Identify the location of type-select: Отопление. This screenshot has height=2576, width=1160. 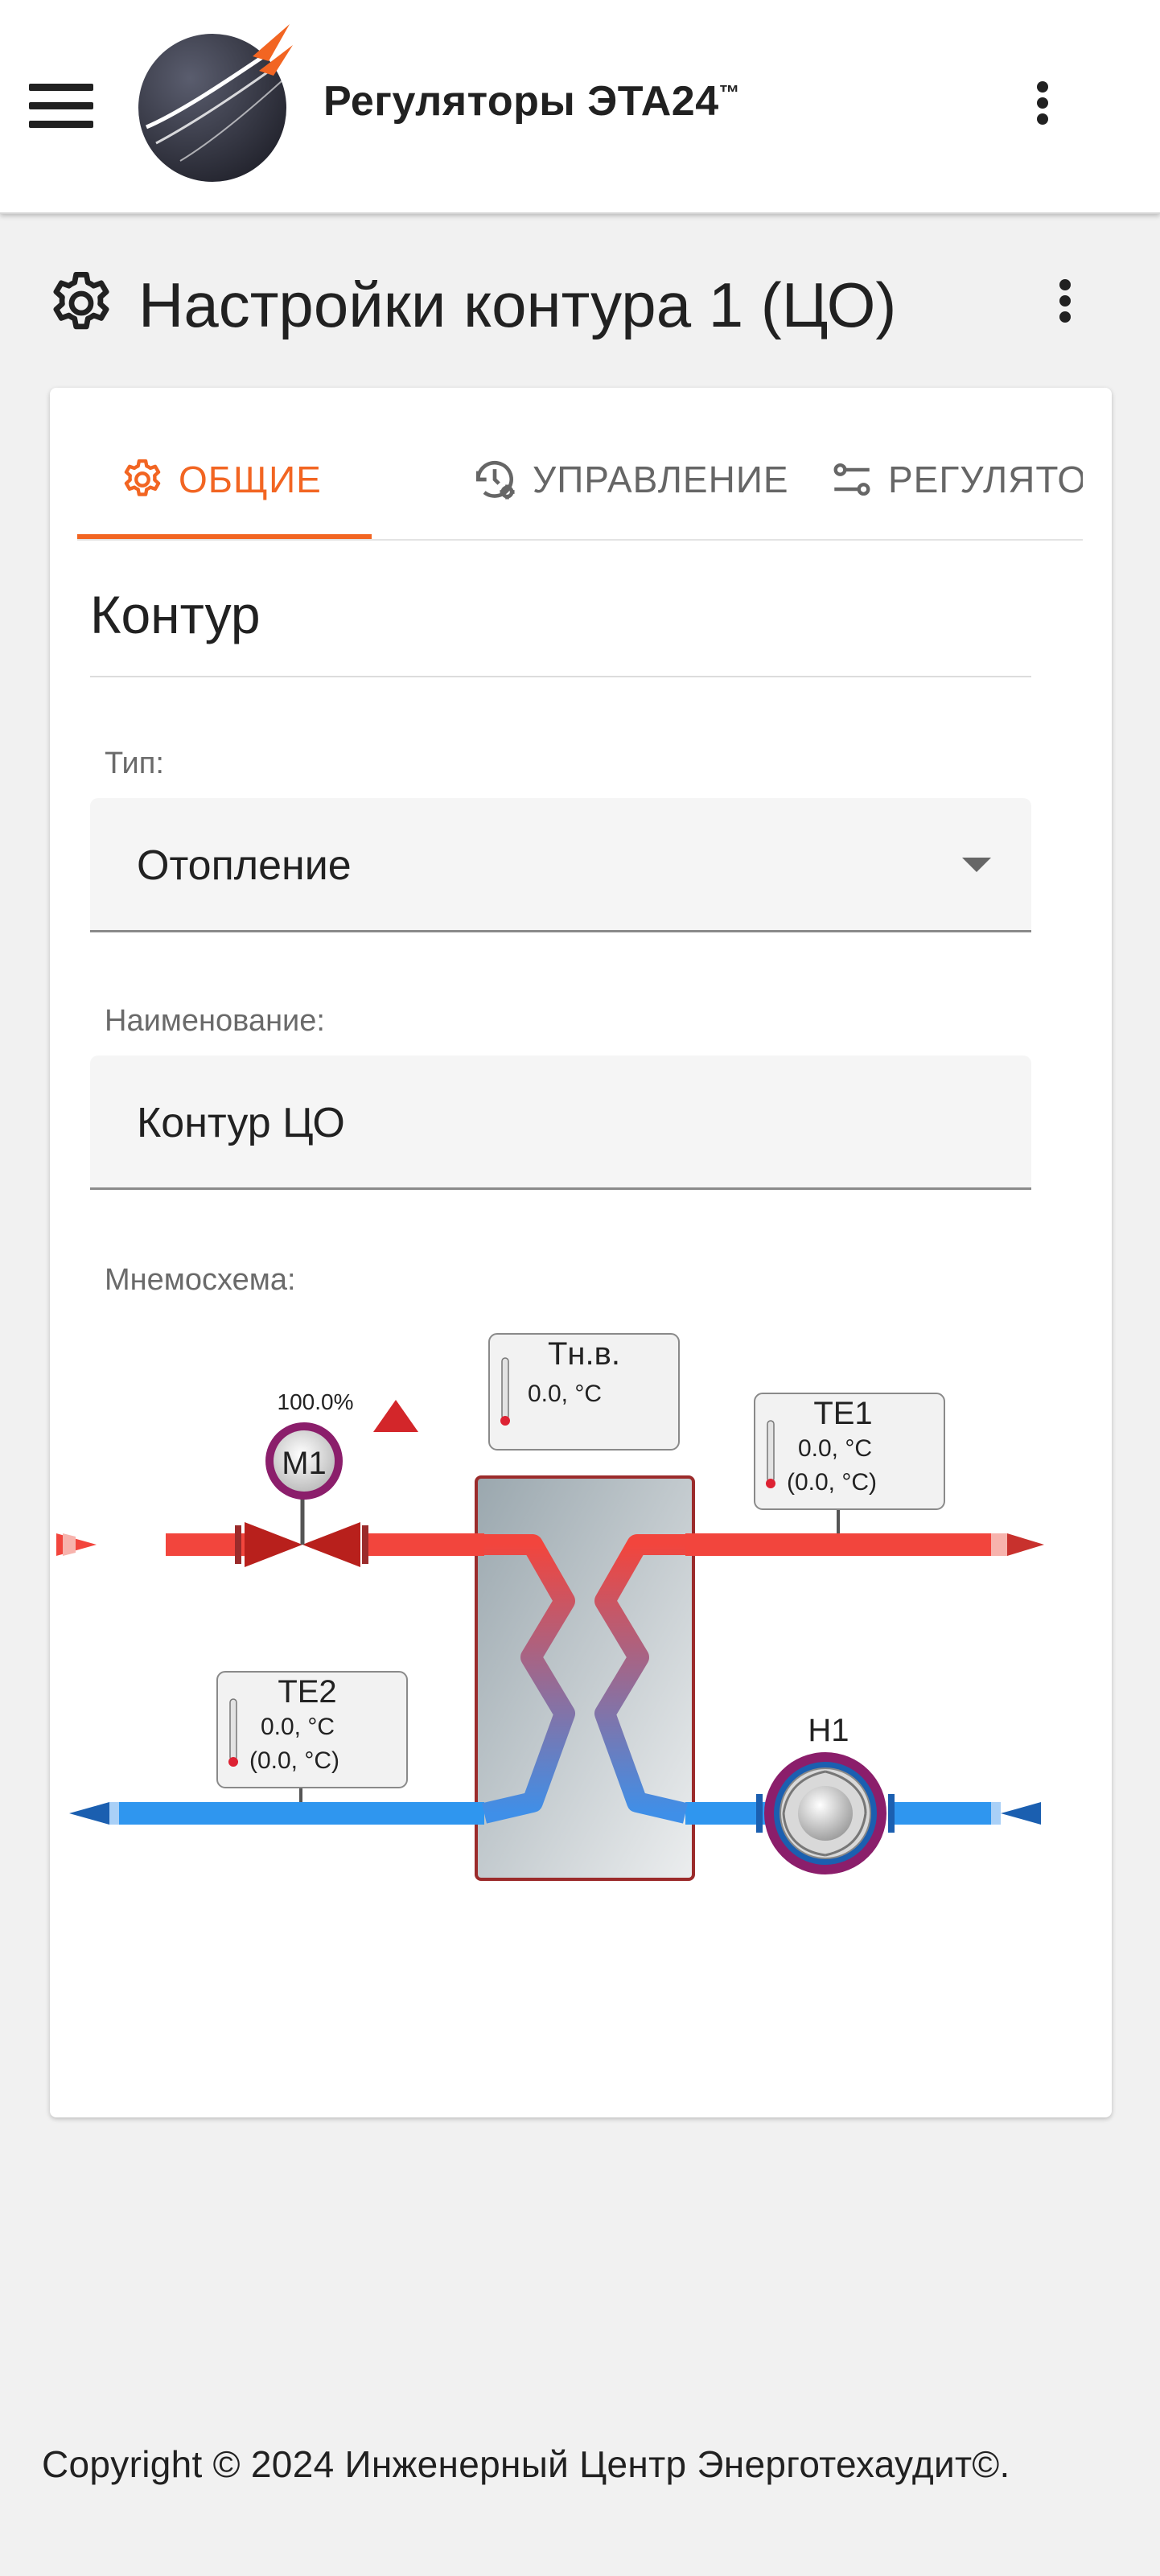
(560, 865).